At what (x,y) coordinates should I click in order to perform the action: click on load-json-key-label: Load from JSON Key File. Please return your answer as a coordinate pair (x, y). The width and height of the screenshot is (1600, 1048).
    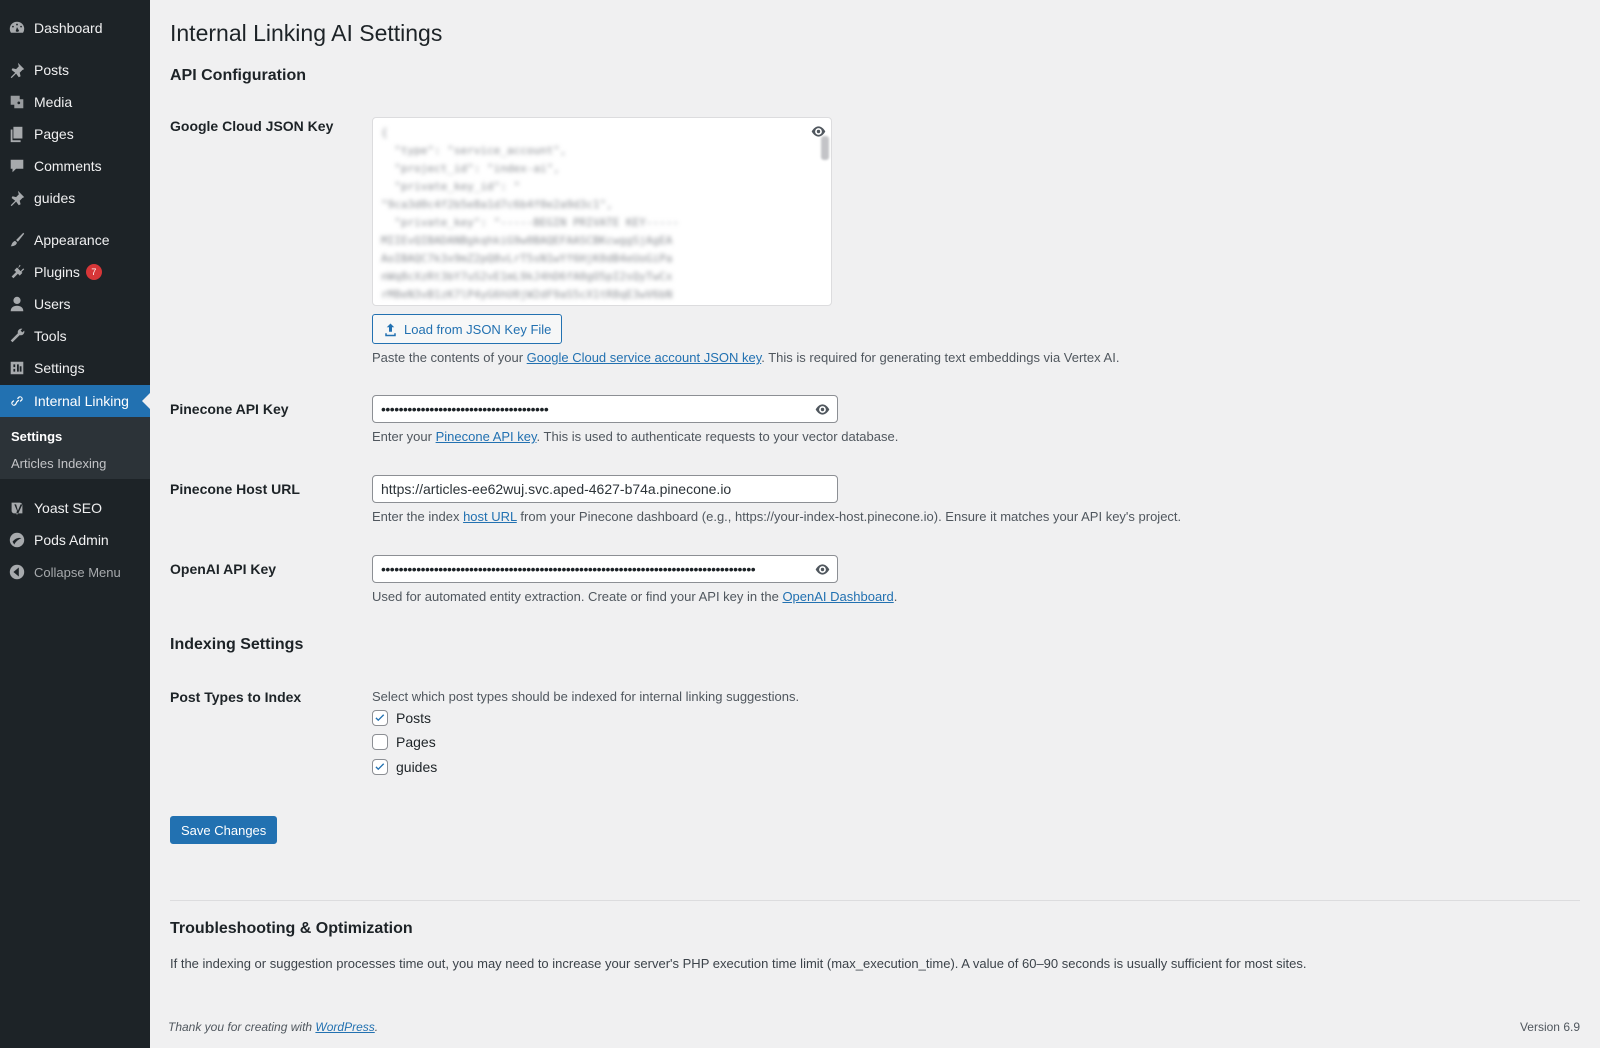
    Looking at the image, I should click on (478, 329).